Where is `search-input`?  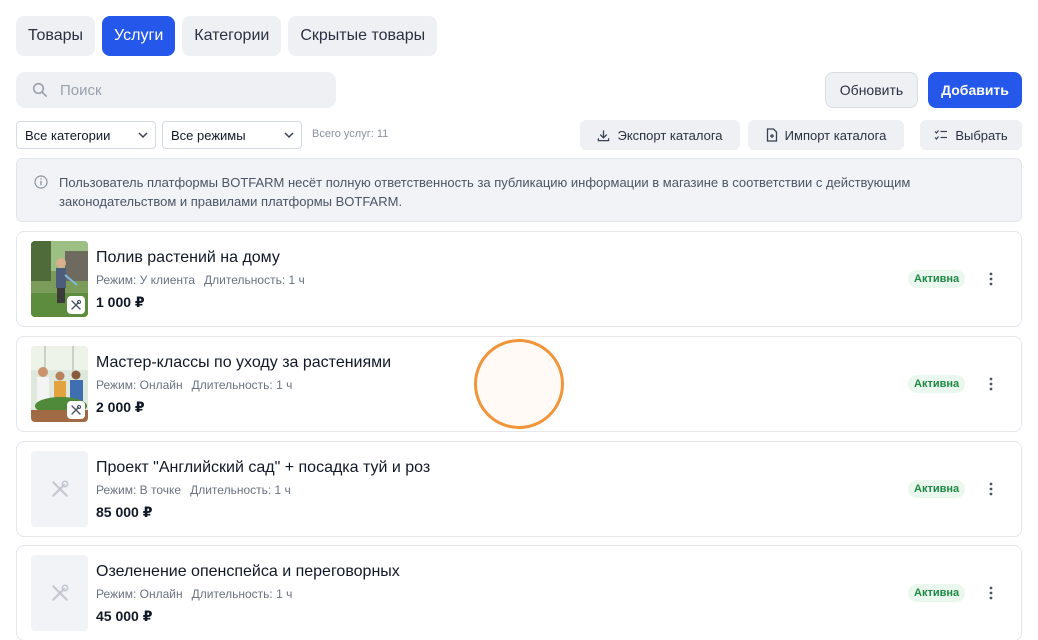
search-input is located at coordinates (175, 90).